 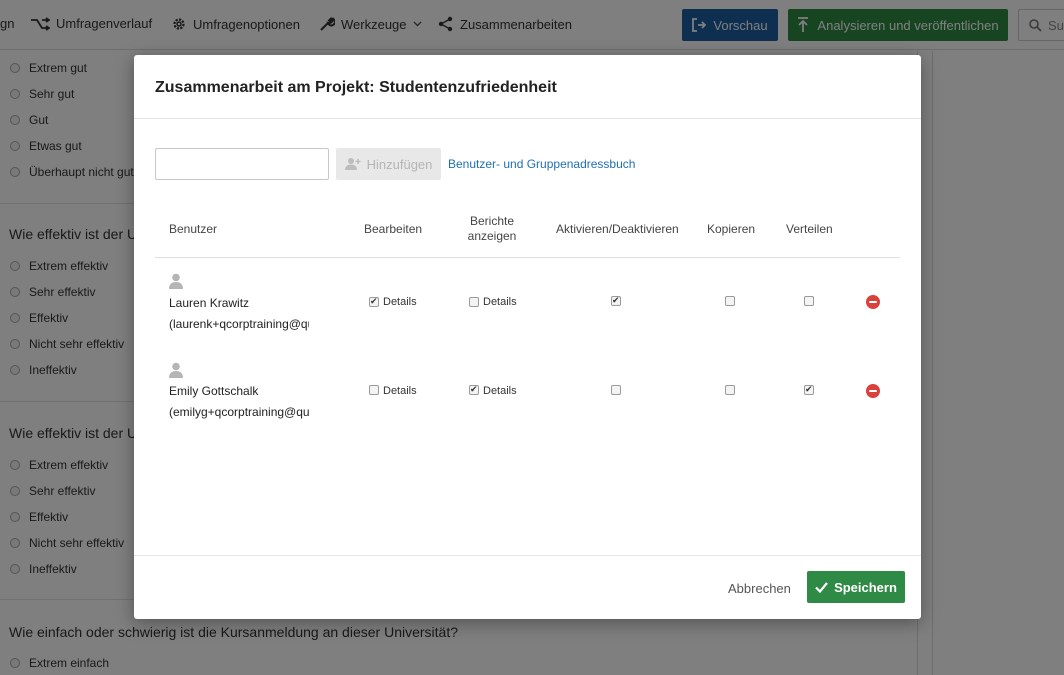 I want to click on save-button: Speichern, so click(x=856, y=587).